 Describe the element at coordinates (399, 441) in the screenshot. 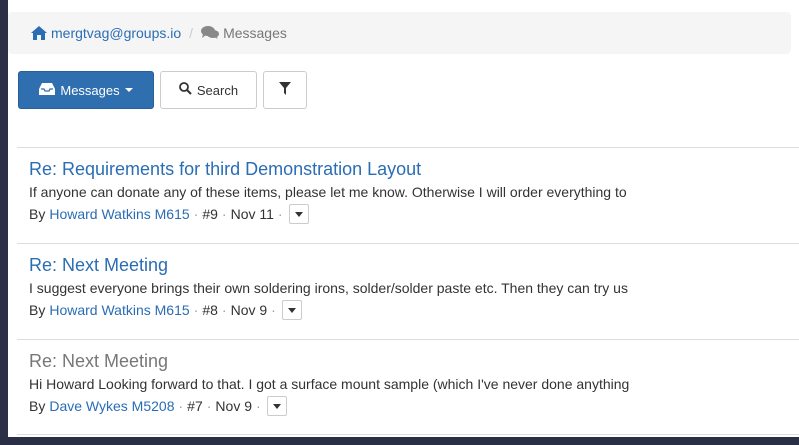

I see `background-bottom-band` at that location.